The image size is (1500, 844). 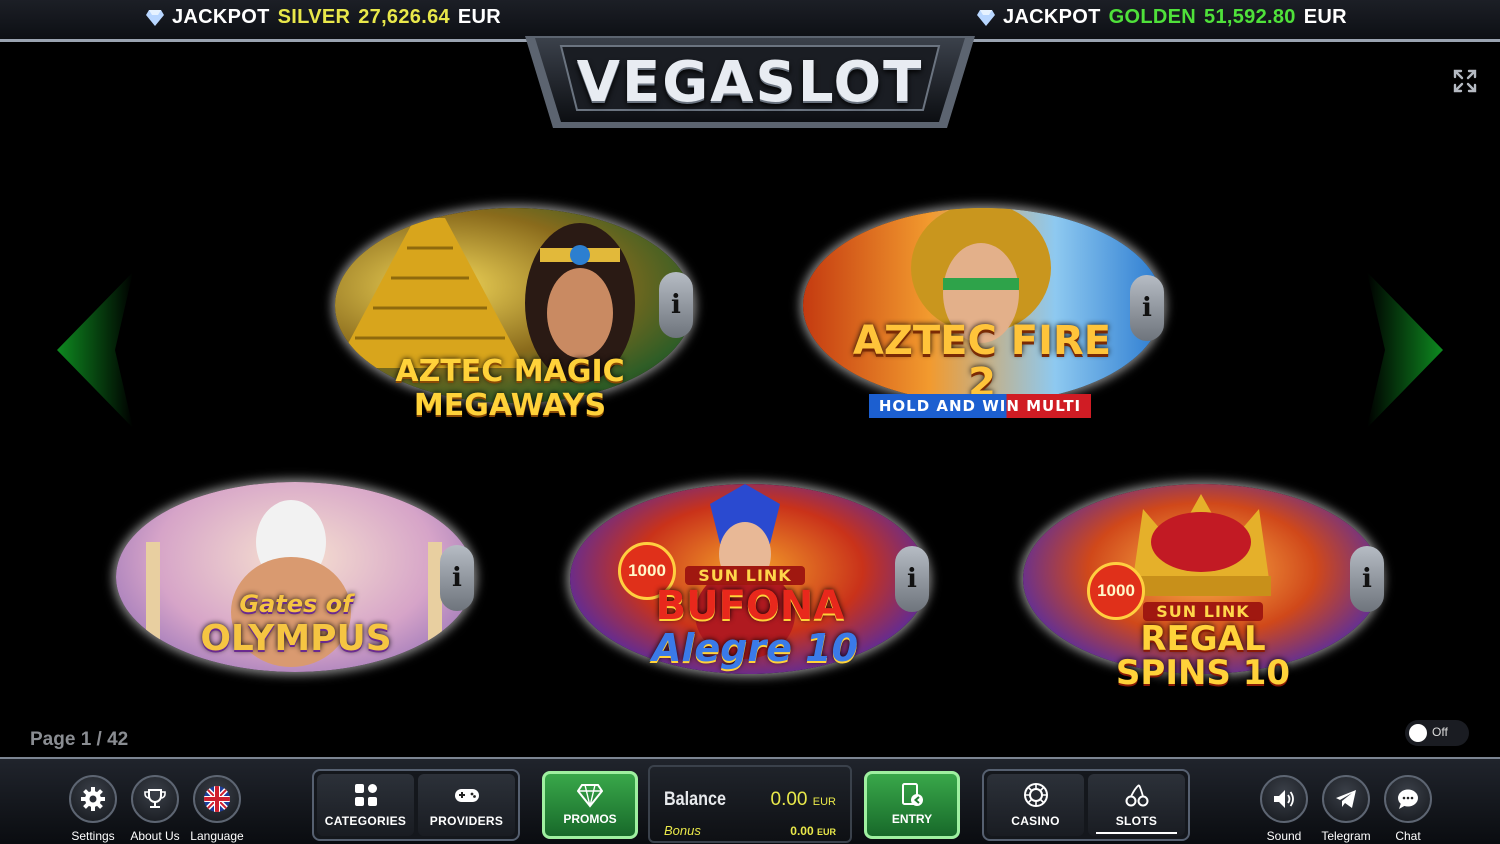 What do you see at coordinates (1035, 795) in the screenshot?
I see `roulette-icon` at bounding box center [1035, 795].